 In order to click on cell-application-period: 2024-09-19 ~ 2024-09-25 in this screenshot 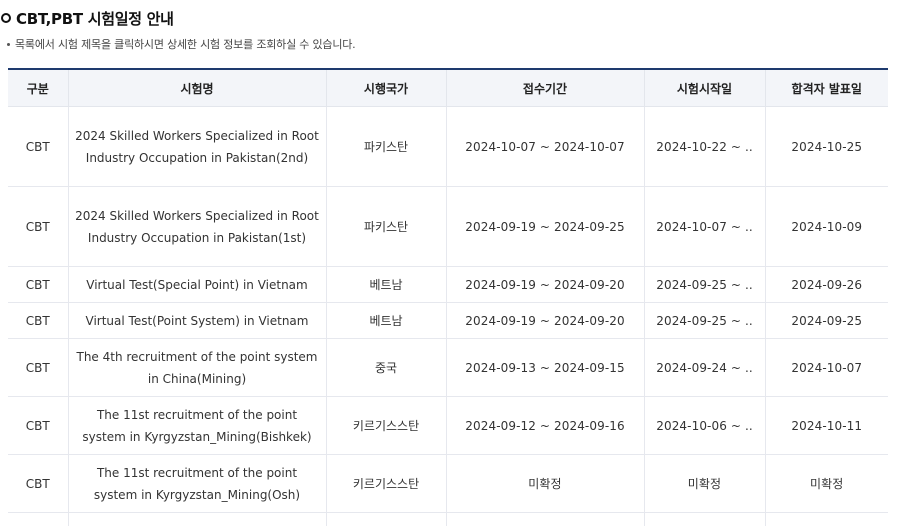, I will do `click(545, 226)`.